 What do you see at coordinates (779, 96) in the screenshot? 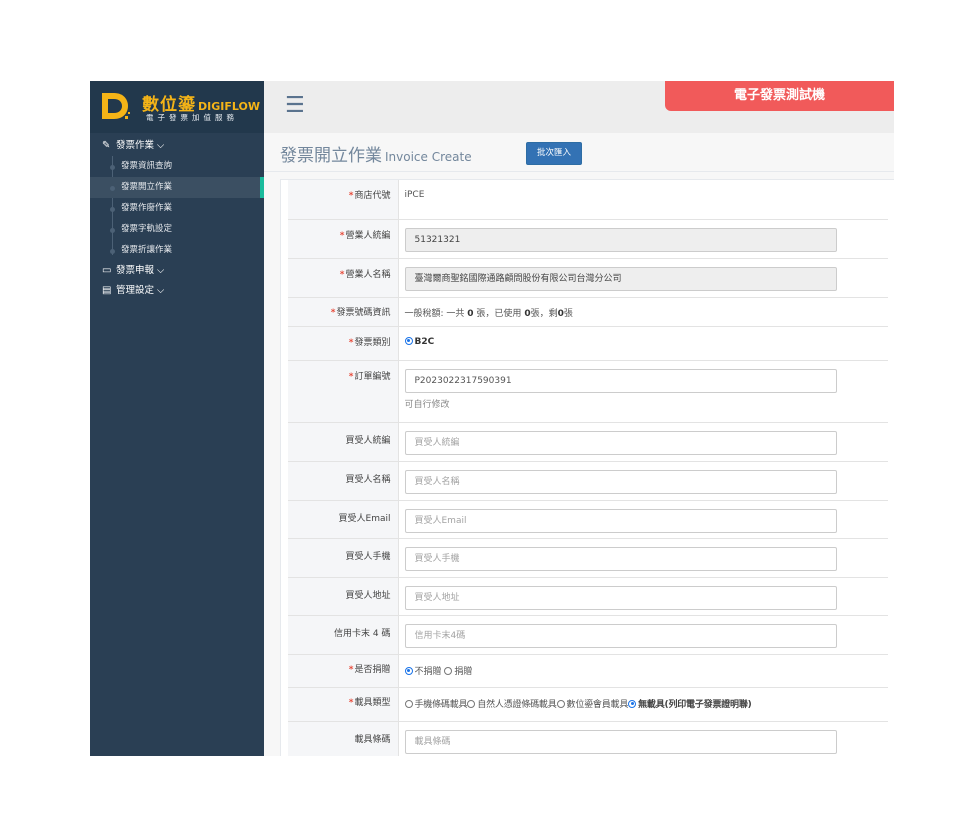
I see `test-environment-banner: 電子發票測試機` at bounding box center [779, 96].